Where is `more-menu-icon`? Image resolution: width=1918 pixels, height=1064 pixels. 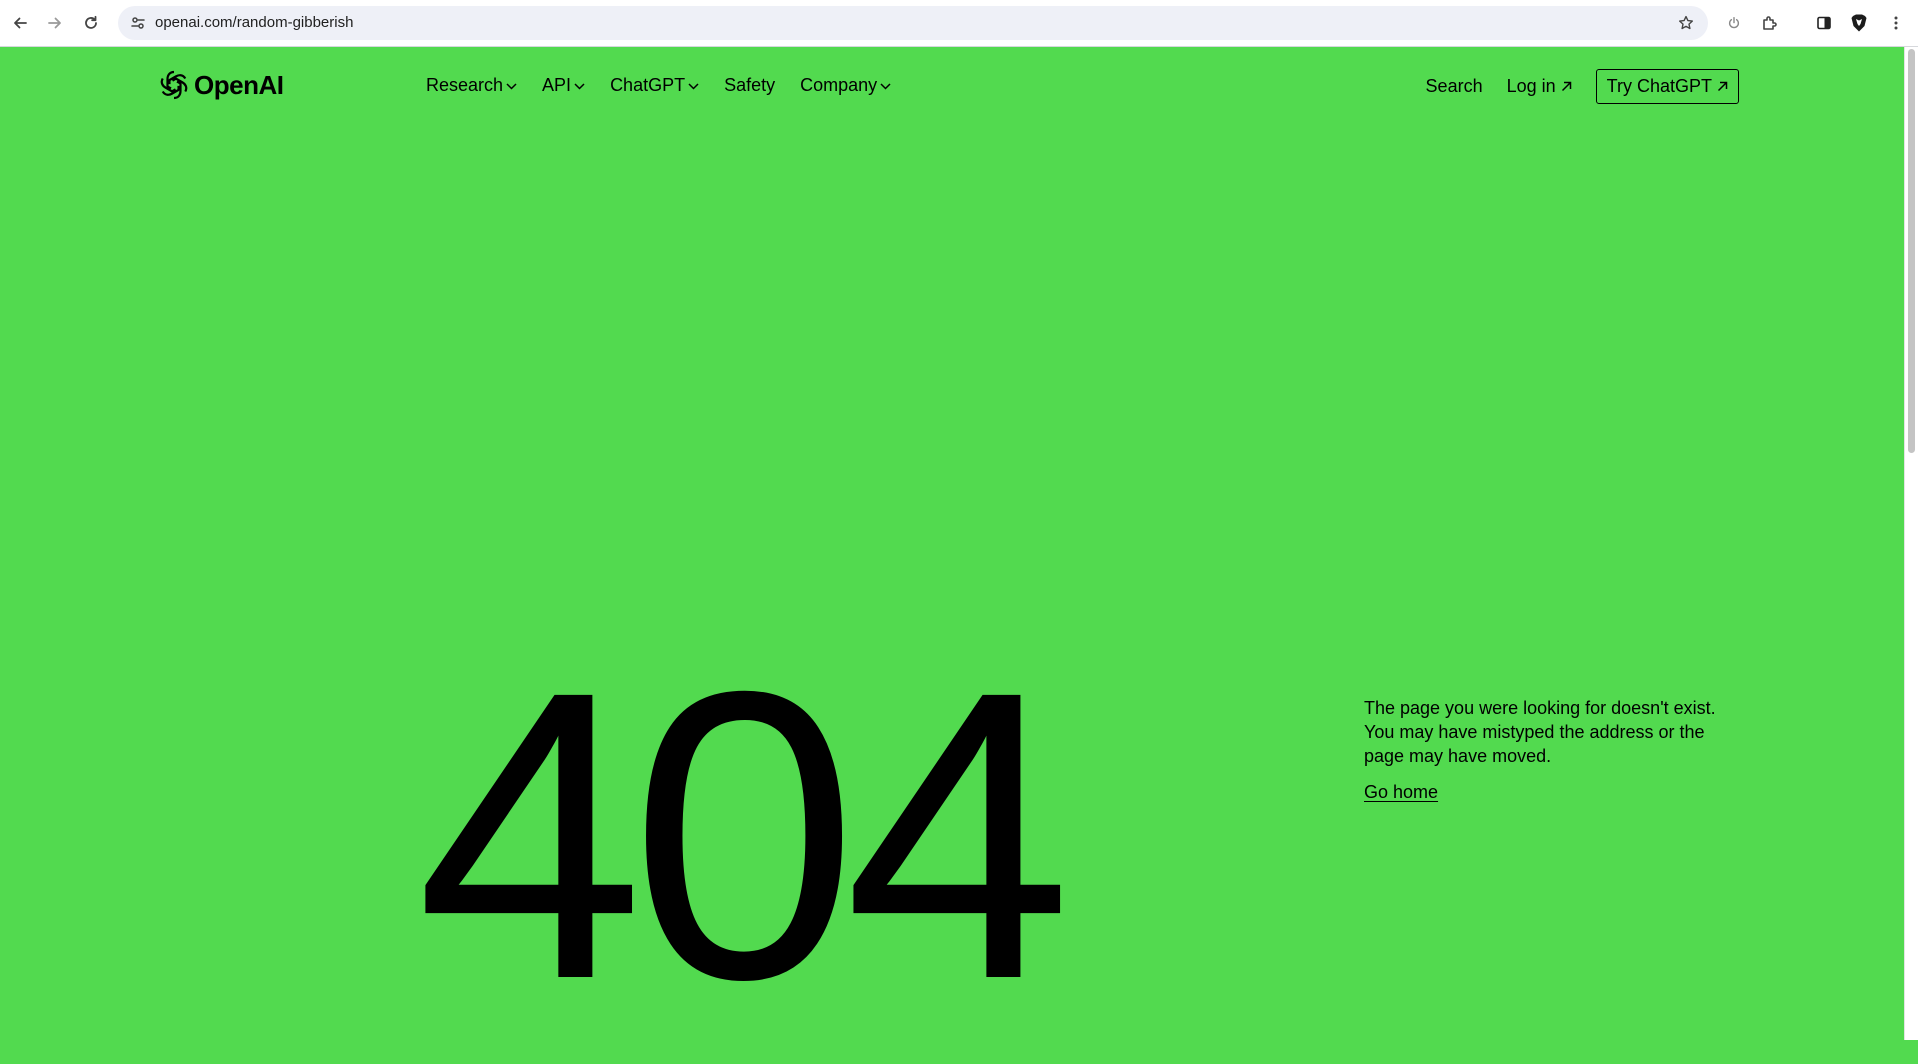
more-menu-icon is located at coordinates (1896, 23).